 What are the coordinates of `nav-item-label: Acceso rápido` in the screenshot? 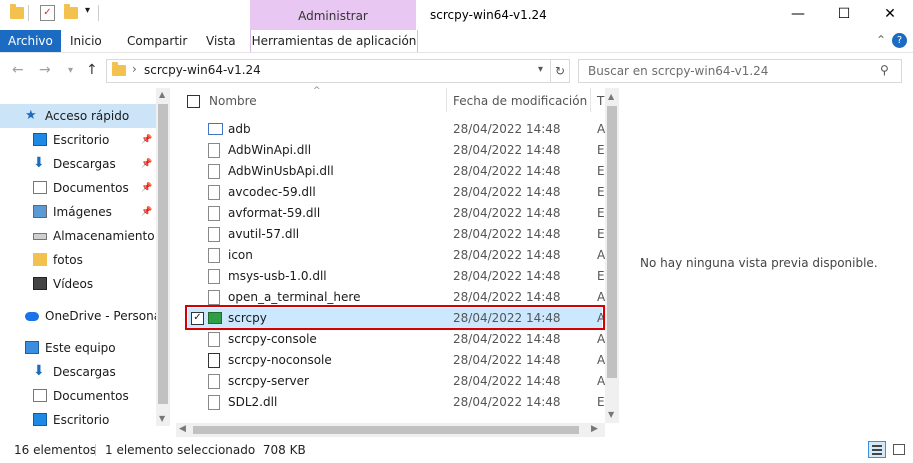 It's located at (87, 116).